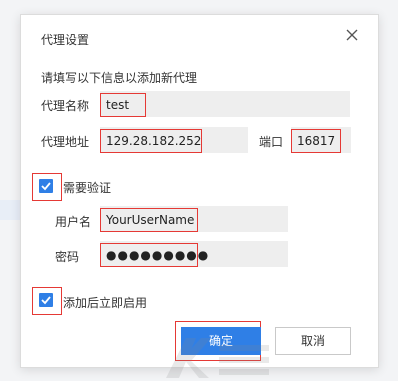  I want to click on proxy-name-field: test, so click(225, 104).